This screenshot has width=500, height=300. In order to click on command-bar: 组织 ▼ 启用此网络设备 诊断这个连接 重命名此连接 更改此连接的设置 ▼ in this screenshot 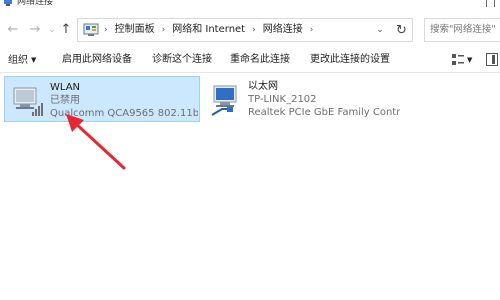, I will do `click(250, 60)`.